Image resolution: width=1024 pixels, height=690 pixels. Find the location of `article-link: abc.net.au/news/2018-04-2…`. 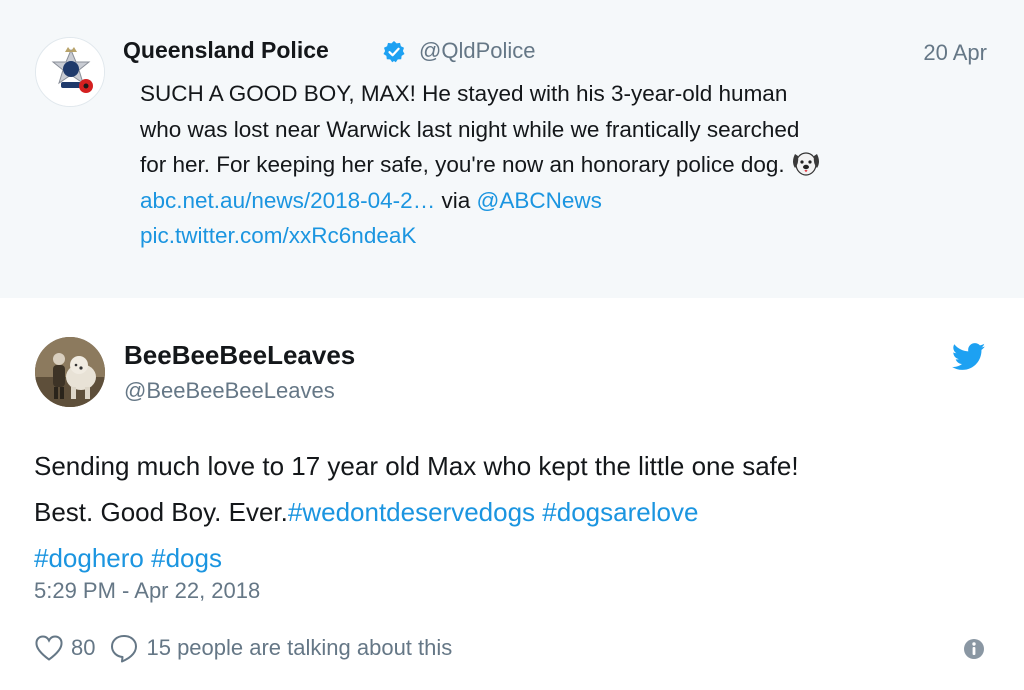

article-link: abc.net.au/news/2018-04-2… is located at coordinates (287, 200).